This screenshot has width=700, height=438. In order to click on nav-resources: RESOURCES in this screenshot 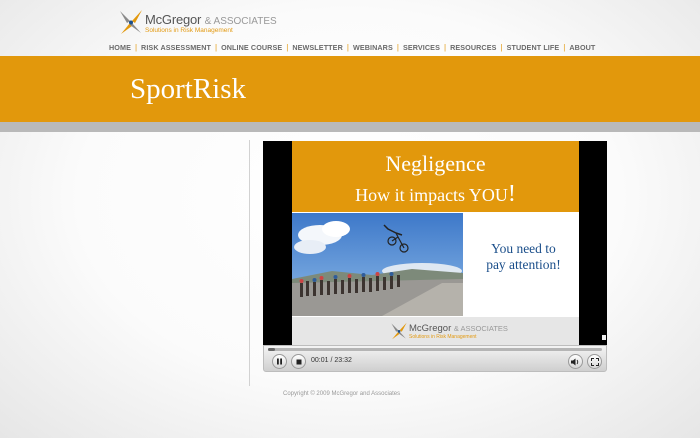, I will do `click(473, 47)`.